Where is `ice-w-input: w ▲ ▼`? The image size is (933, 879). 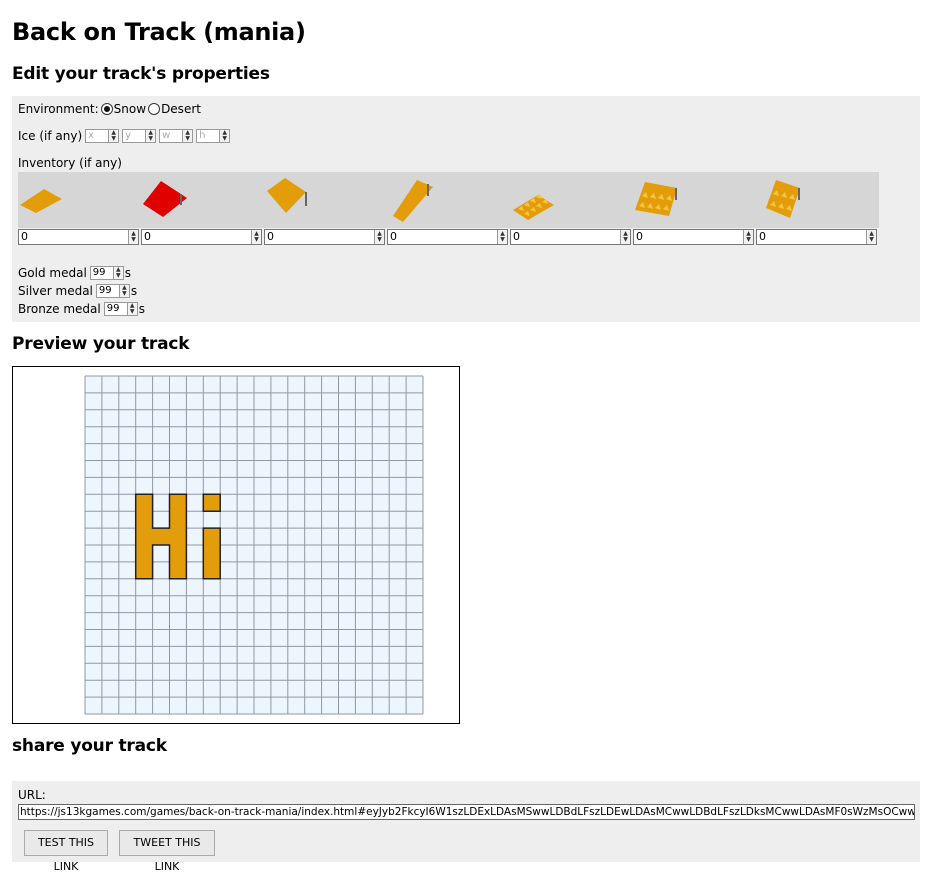
ice-w-input: w ▲ ▼ is located at coordinates (176, 136).